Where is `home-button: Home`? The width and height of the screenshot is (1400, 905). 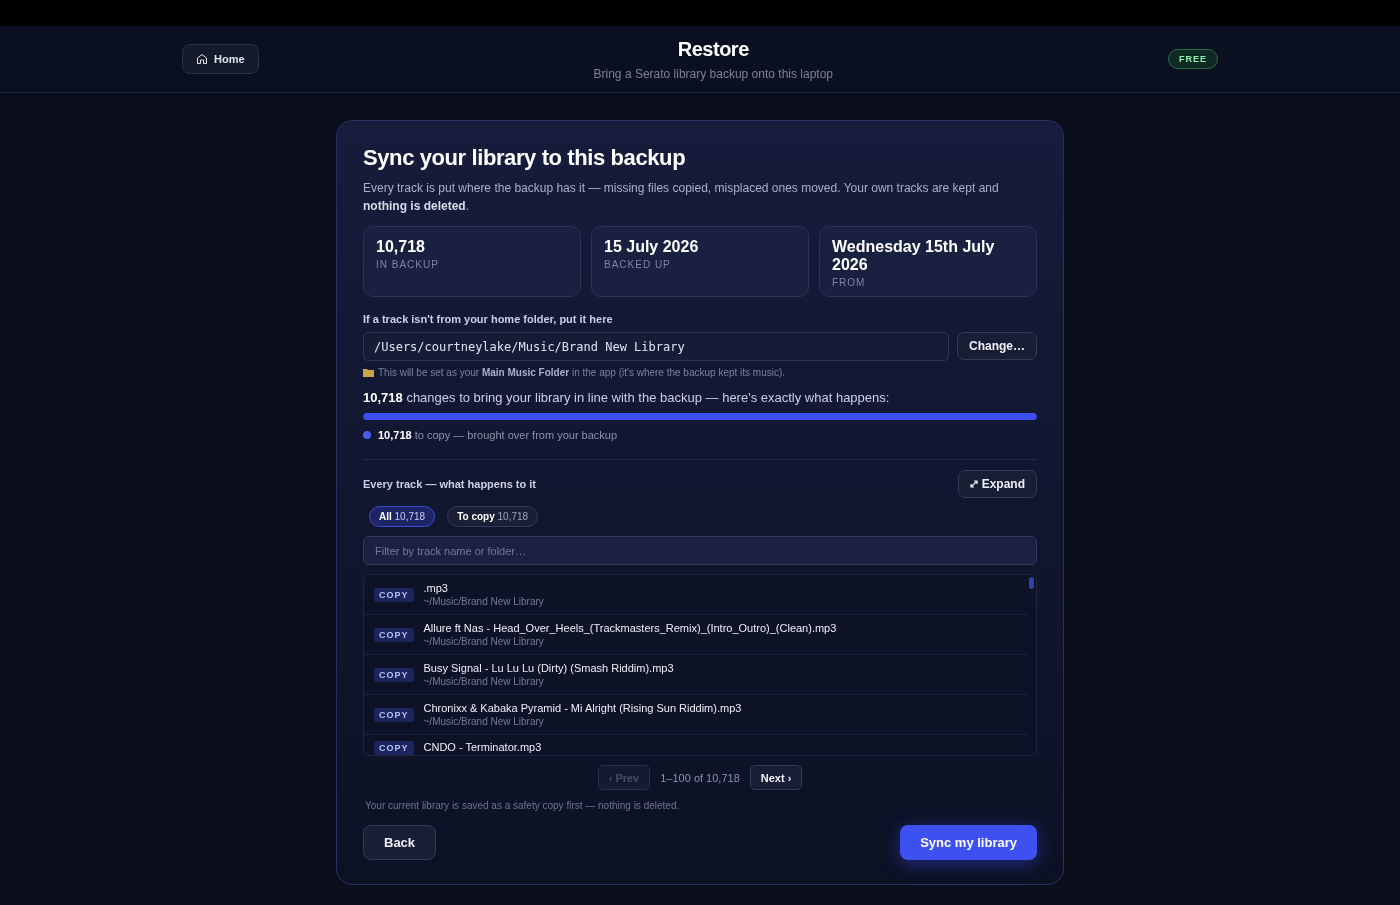
home-button: Home is located at coordinates (220, 59).